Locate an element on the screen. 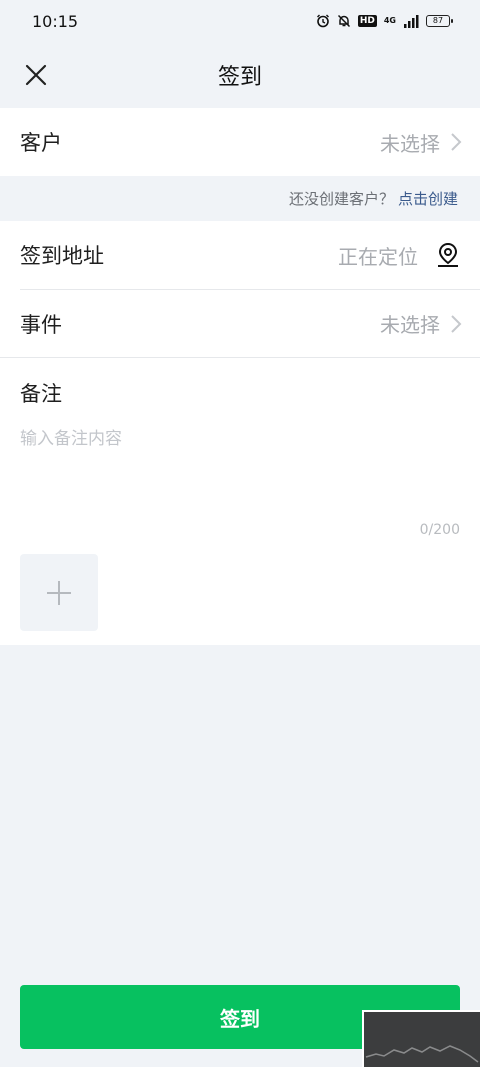 This screenshot has height=1067, width=480. waveform-icon is located at coordinates (422, 1054).